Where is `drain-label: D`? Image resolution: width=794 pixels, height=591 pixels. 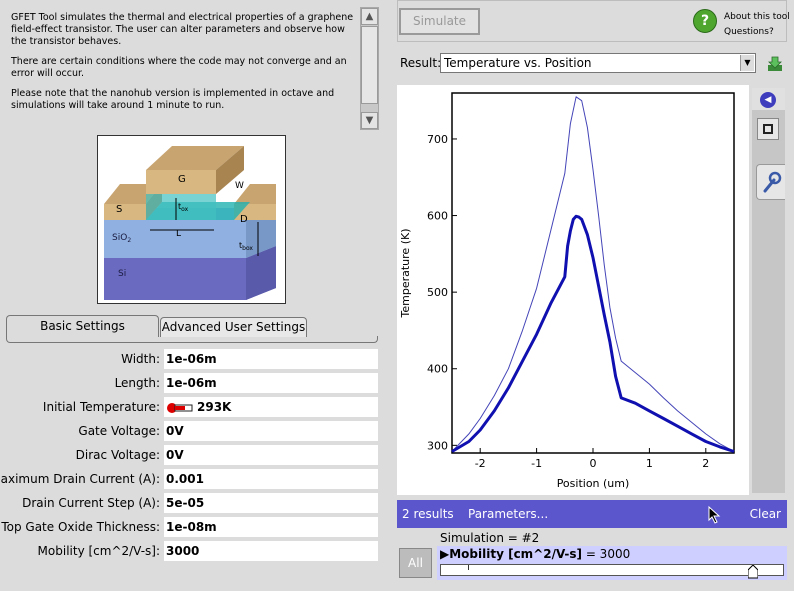
drain-label: D is located at coordinates (244, 219).